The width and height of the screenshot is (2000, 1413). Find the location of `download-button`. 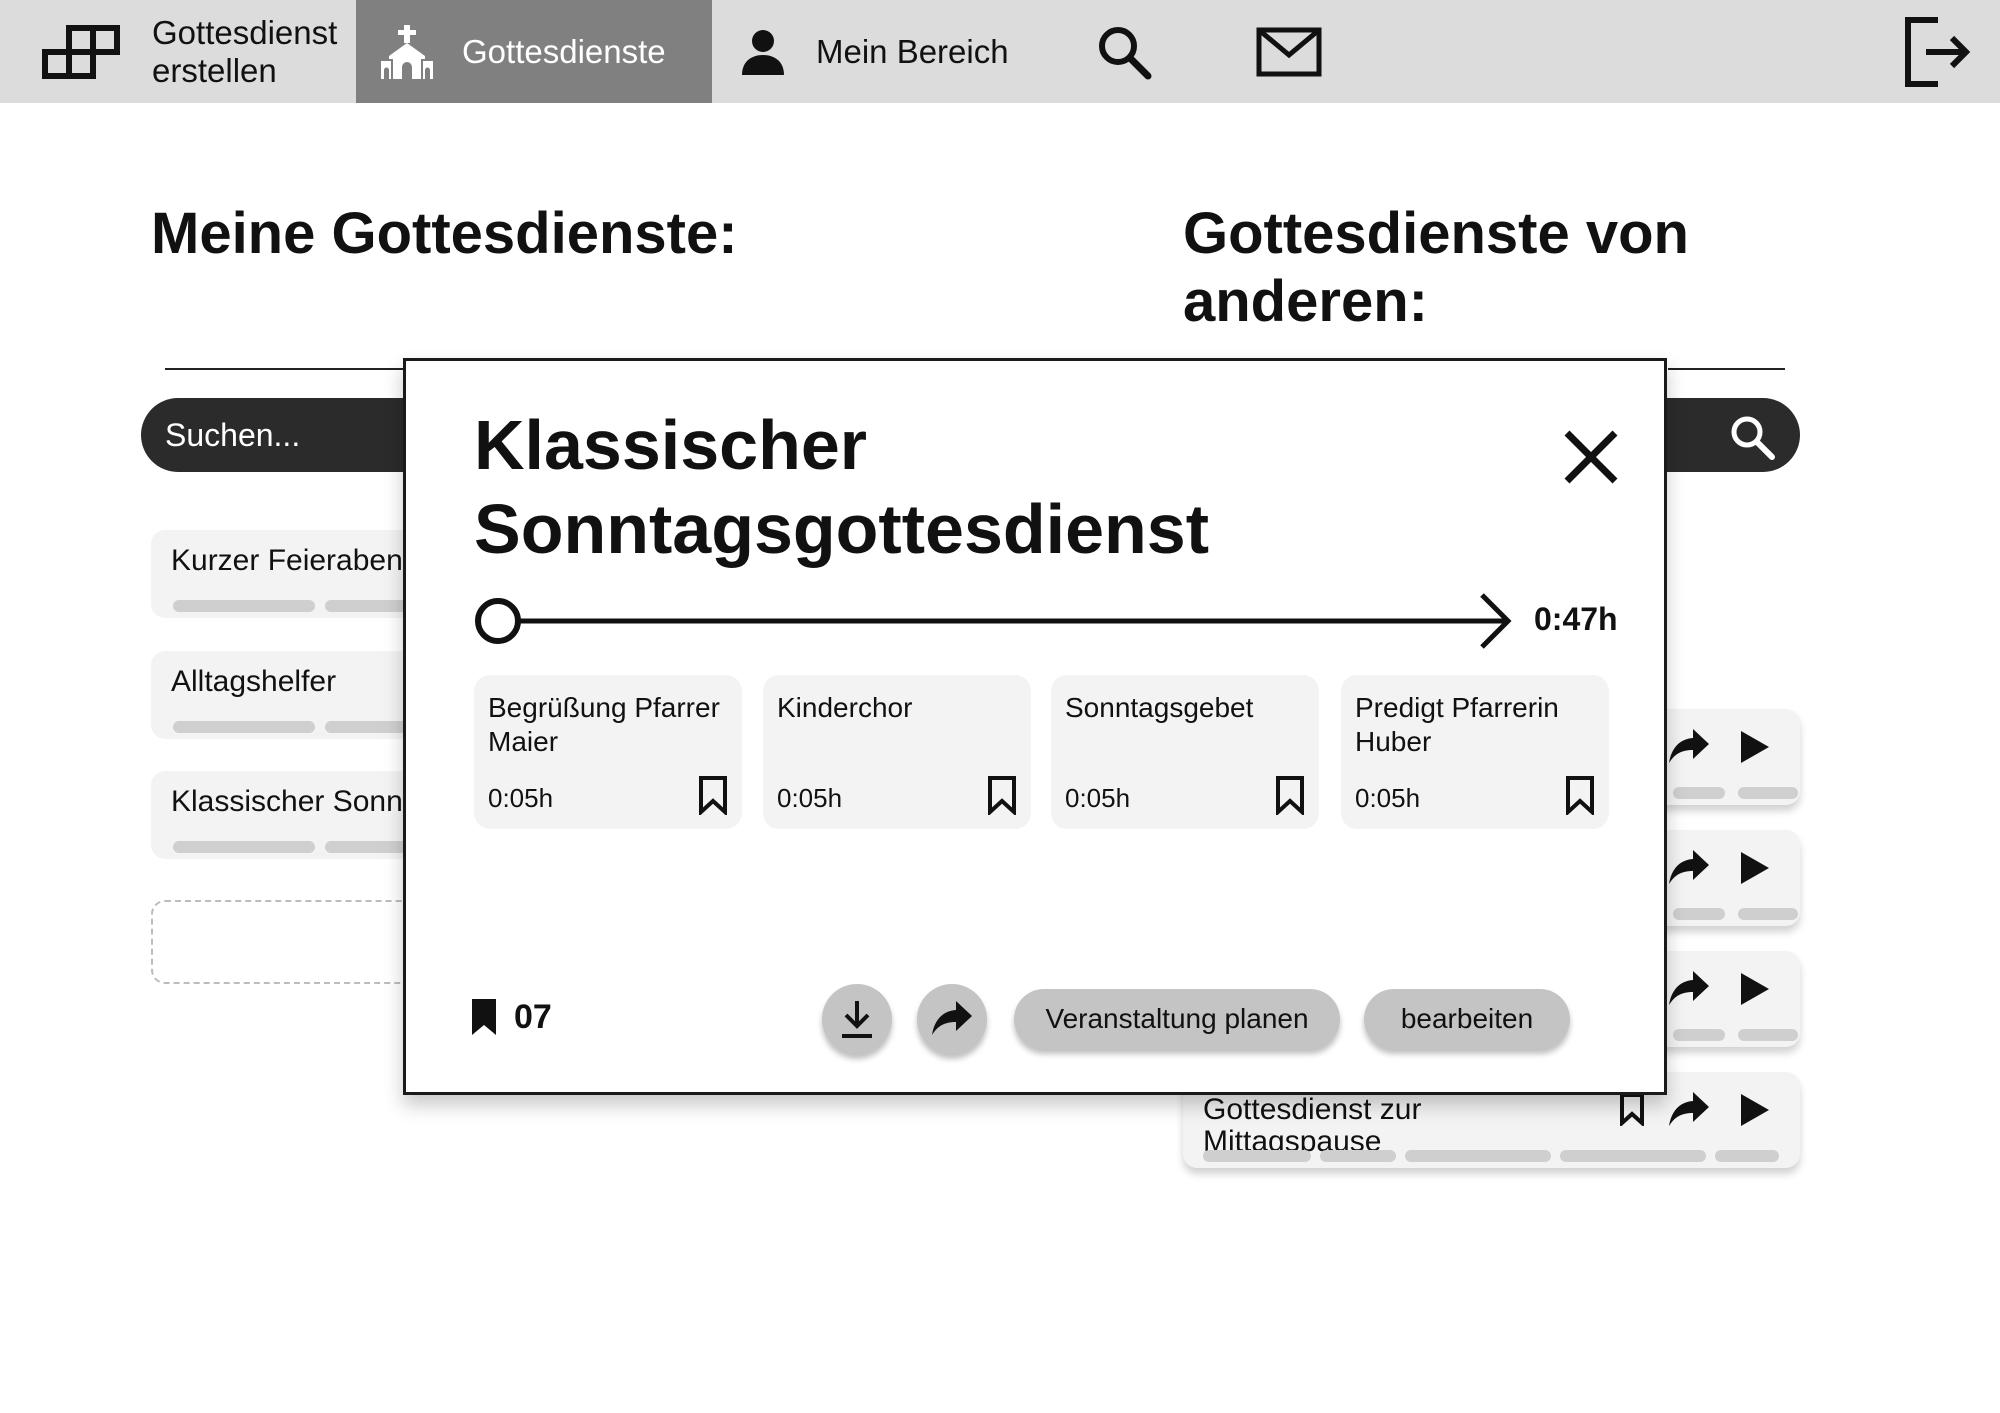

download-button is located at coordinates (857, 1019).